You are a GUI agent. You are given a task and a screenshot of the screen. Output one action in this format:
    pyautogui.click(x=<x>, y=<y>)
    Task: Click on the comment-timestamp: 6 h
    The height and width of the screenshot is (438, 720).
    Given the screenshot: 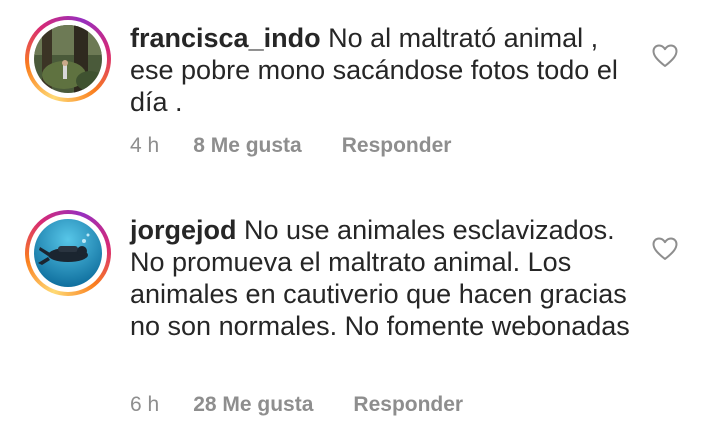 What is the action you would take?
    pyautogui.click(x=145, y=404)
    